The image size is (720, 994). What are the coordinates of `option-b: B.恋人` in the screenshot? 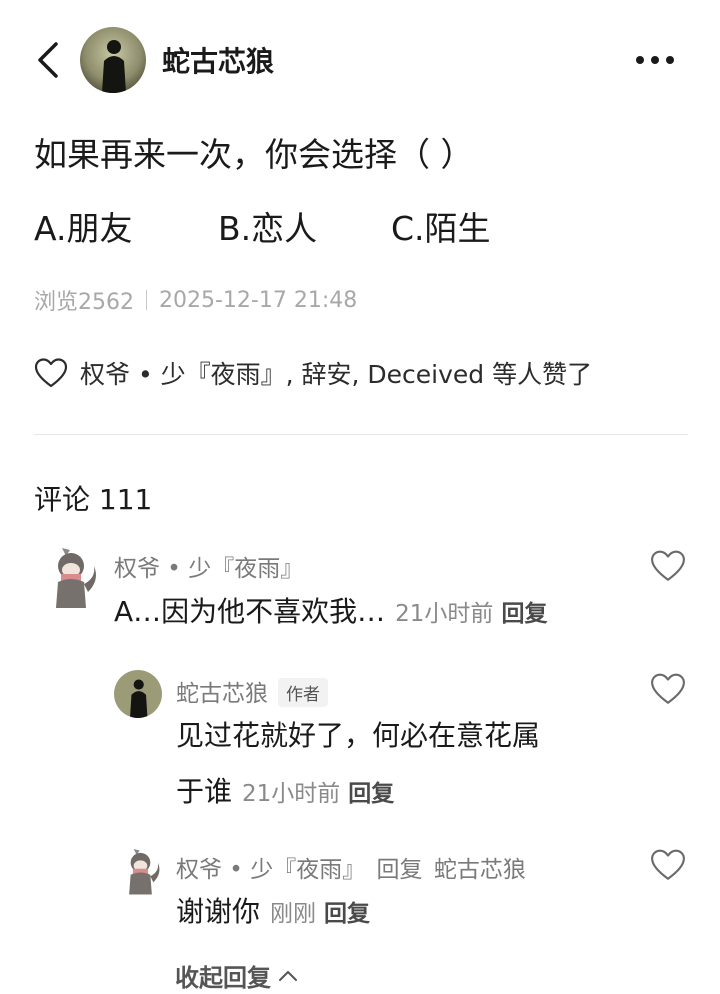 It's located at (268, 228).